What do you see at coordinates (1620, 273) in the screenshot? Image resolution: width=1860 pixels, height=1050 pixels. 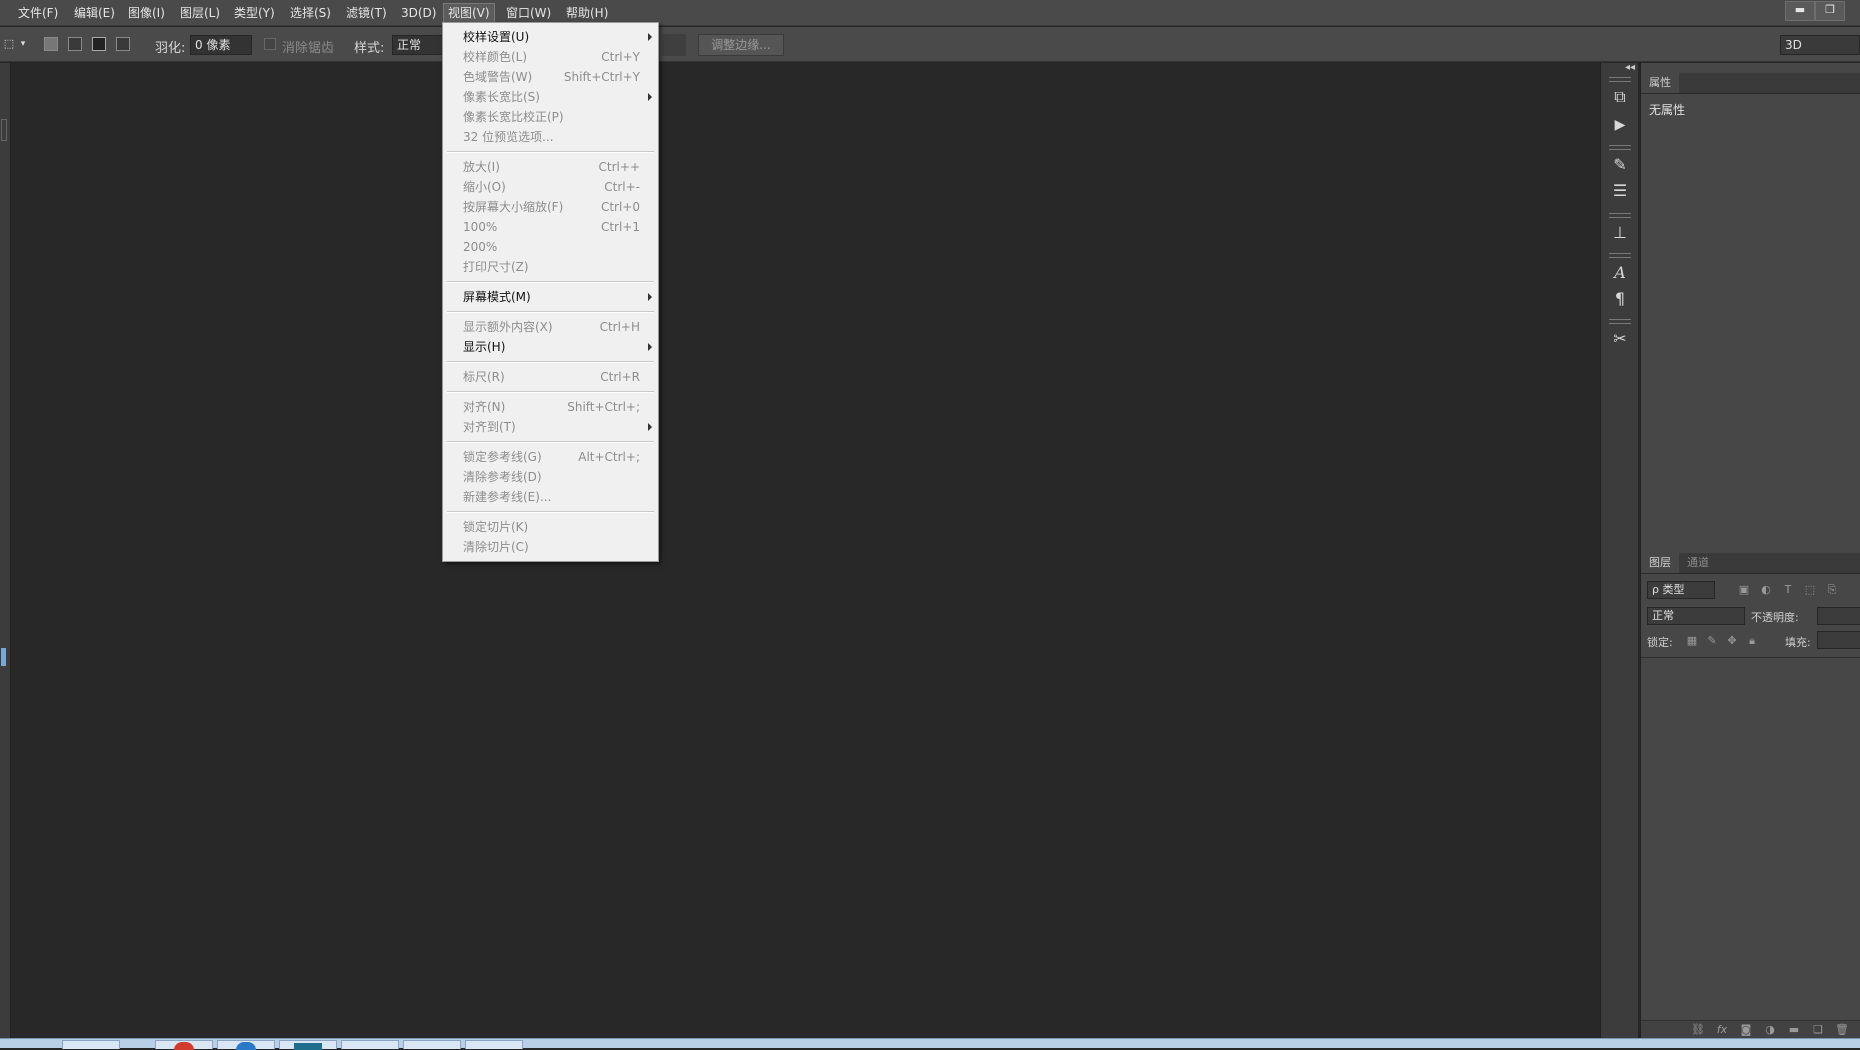 I see `character-icon: A` at bounding box center [1620, 273].